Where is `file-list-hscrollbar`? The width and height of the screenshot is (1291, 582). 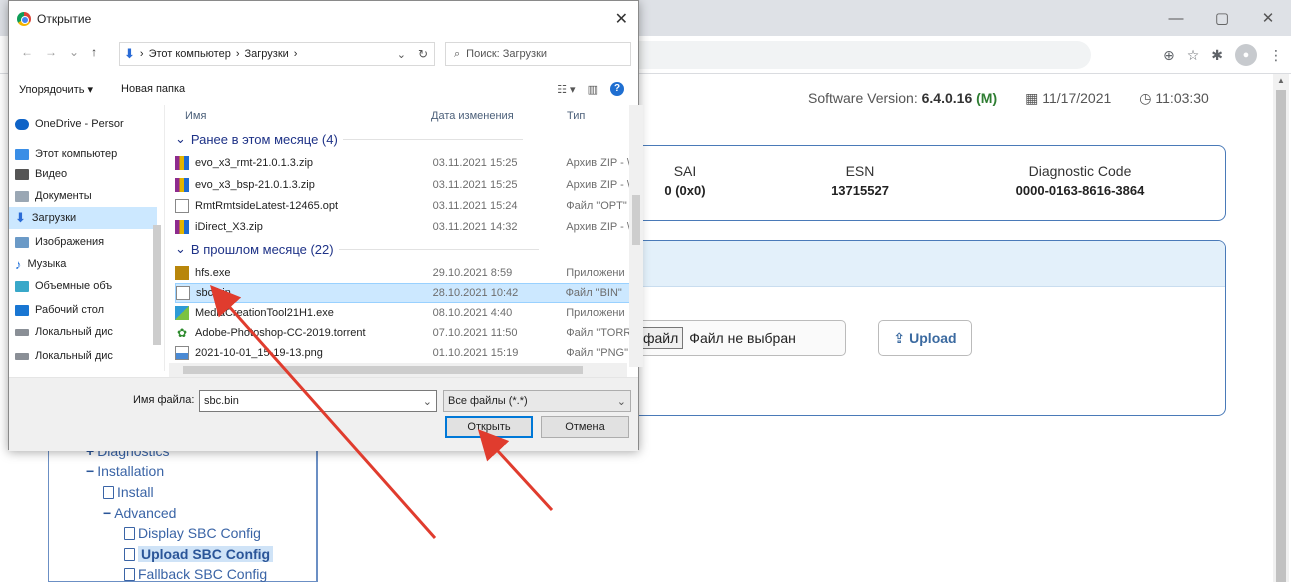 file-list-hscrollbar is located at coordinates (398, 370).